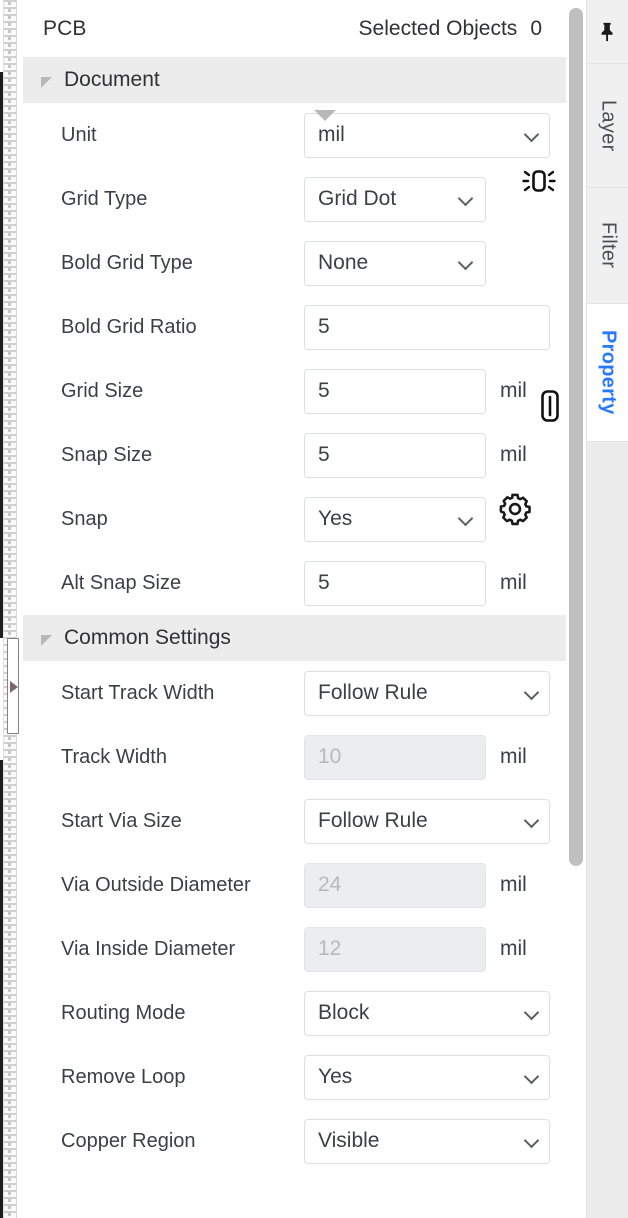 Image resolution: width=628 pixels, height=1218 pixels. I want to click on pin-icon, so click(607, 31).